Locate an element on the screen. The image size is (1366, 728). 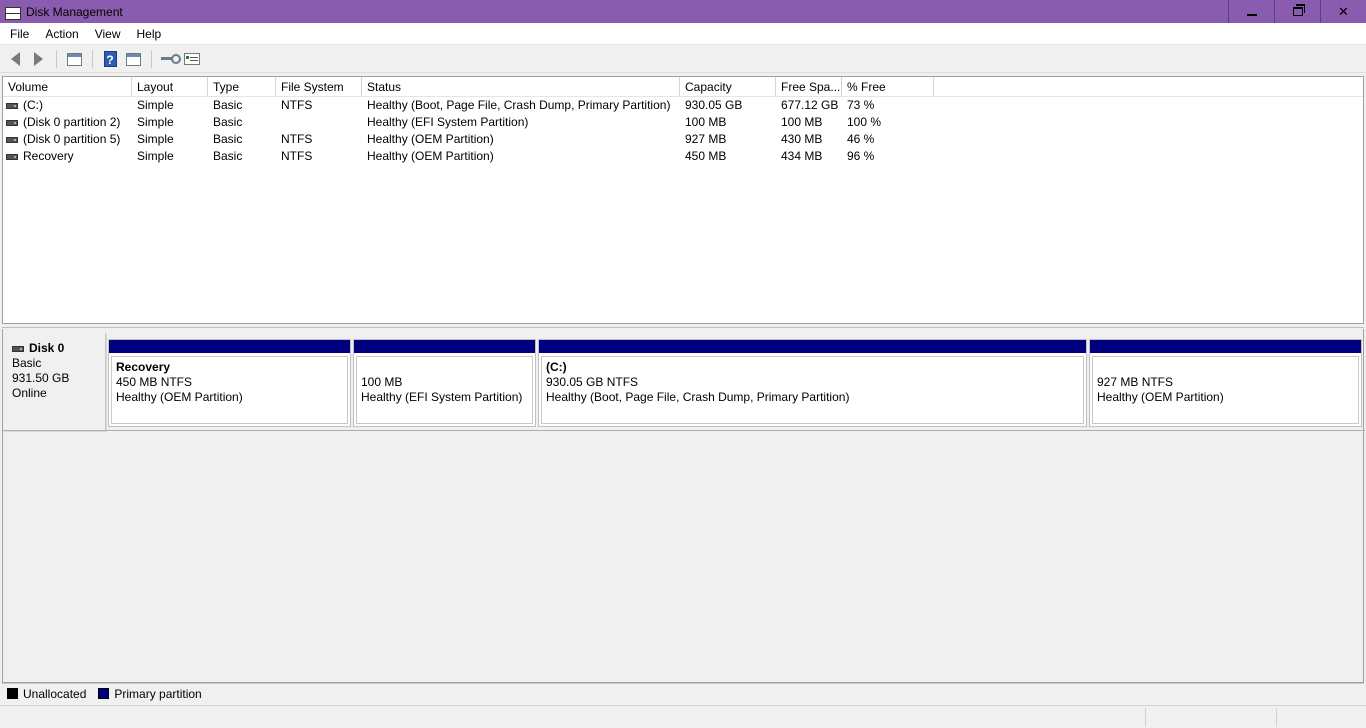
properties-icon is located at coordinates (133, 59).